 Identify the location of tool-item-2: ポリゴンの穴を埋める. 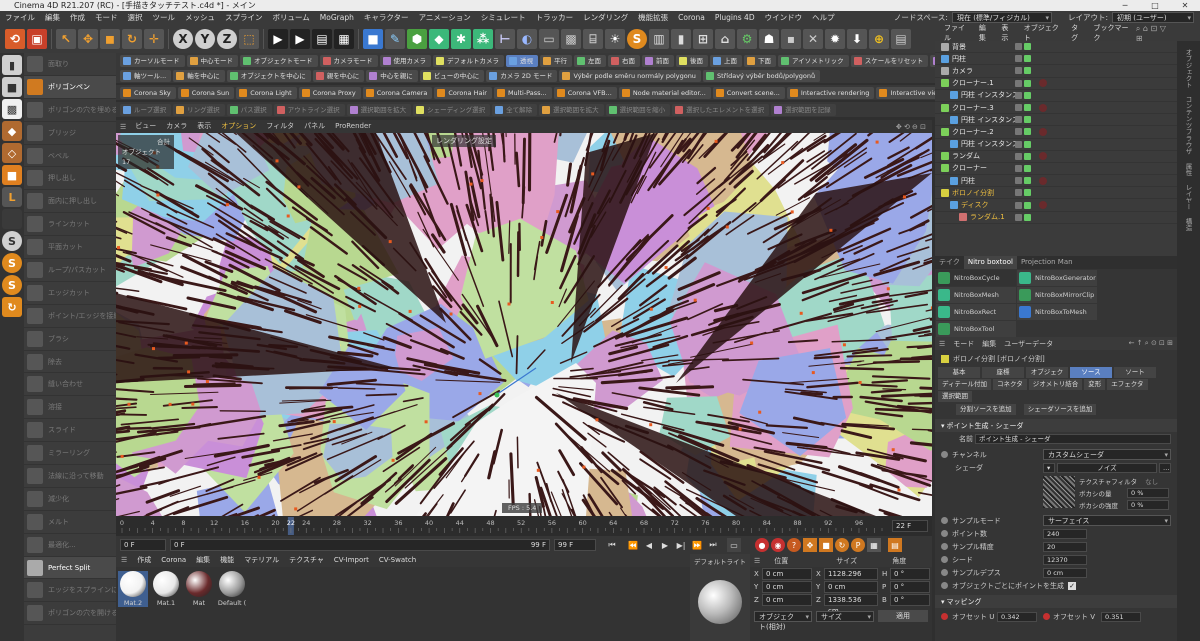
(70, 110).